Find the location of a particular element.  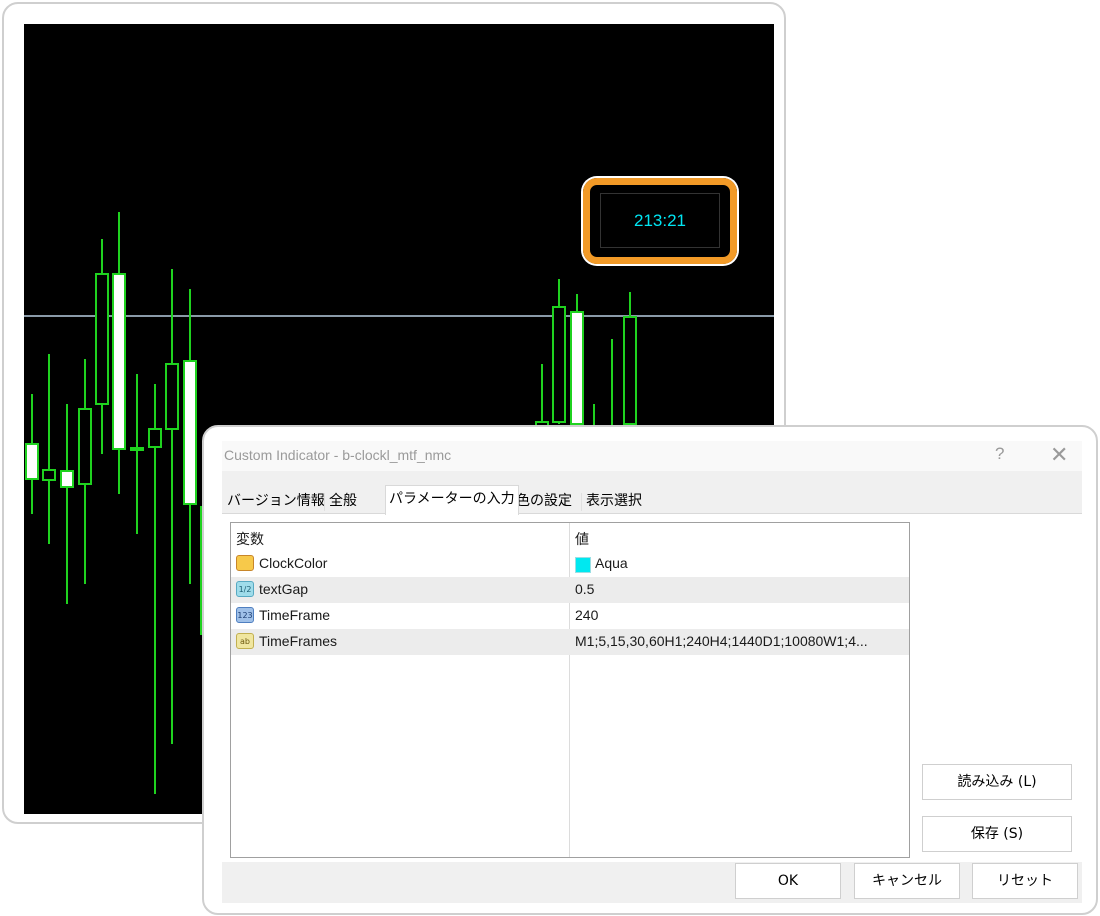

tab-version-info: バージョン情報 is located at coordinates (276, 501).